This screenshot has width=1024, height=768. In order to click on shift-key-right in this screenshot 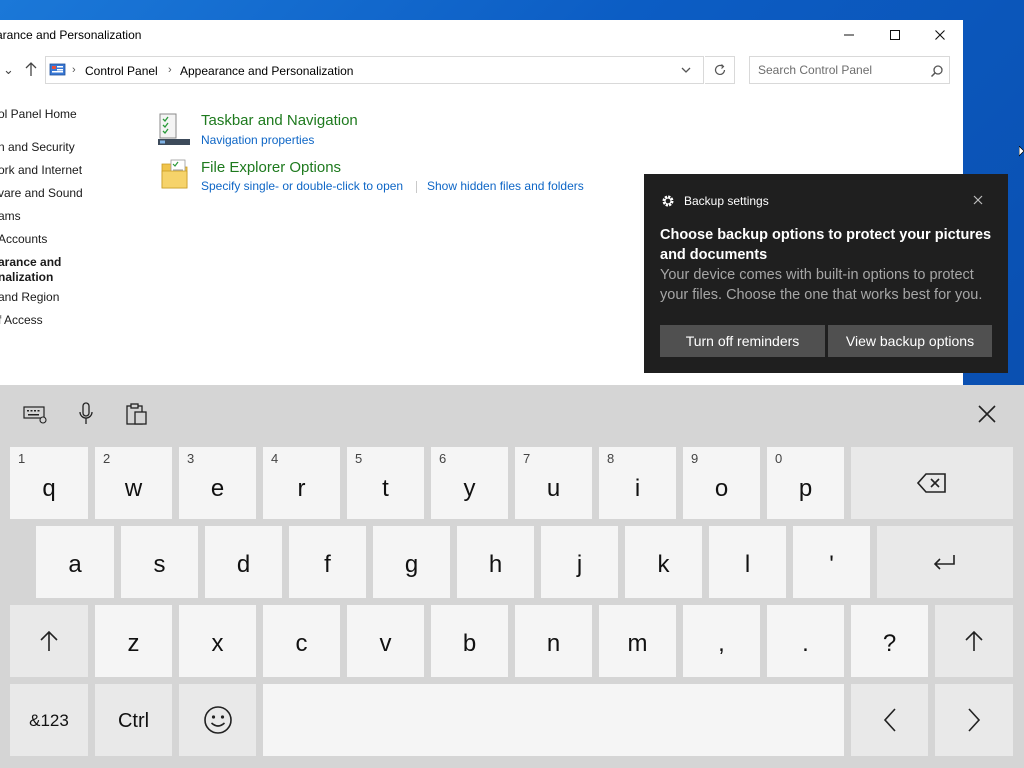, I will do `click(974, 641)`.